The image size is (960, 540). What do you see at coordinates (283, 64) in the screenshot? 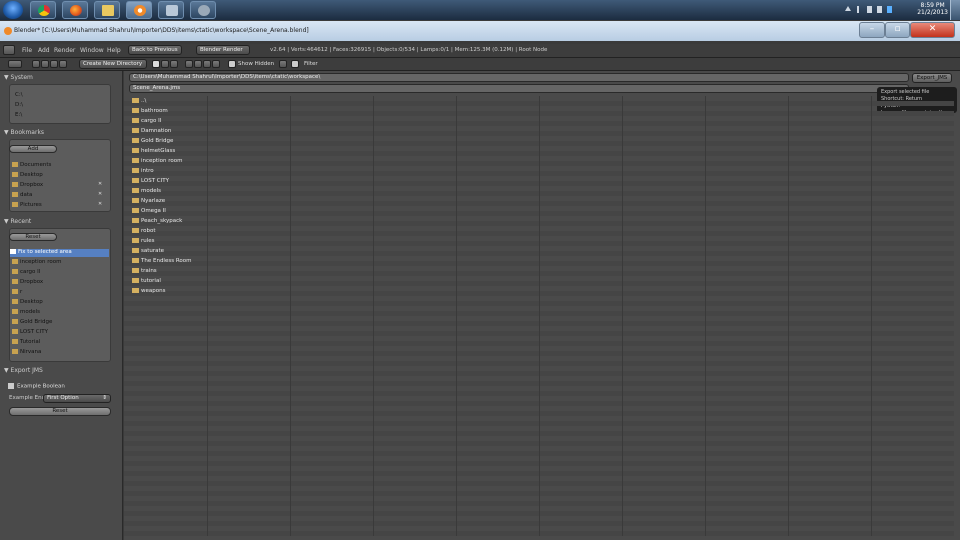
I see `filter-icon` at bounding box center [283, 64].